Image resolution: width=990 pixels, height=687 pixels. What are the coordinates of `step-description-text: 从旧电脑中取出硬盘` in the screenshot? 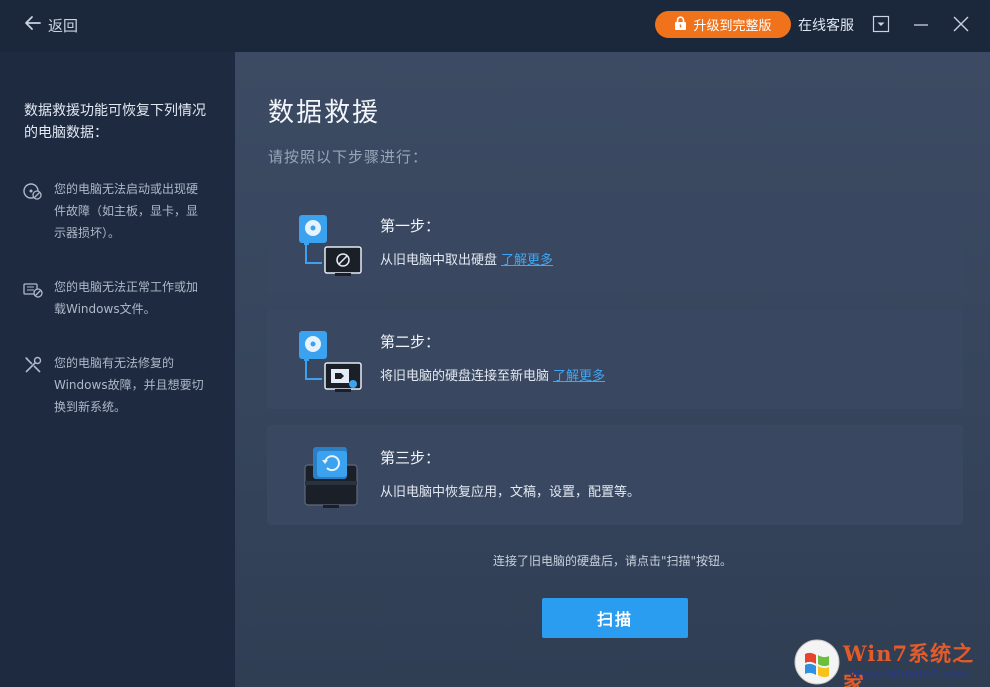 It's located at (439, 260).